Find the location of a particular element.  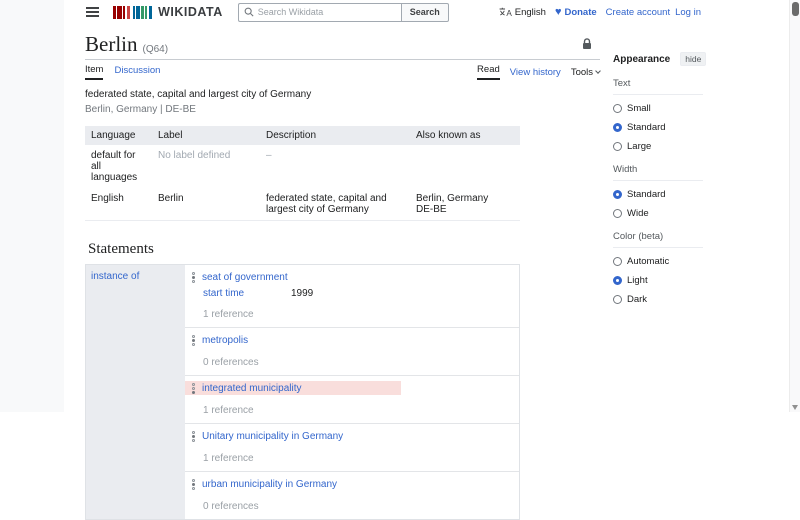

donate-link: ♥ Donate is located at coordinates (575, 11).